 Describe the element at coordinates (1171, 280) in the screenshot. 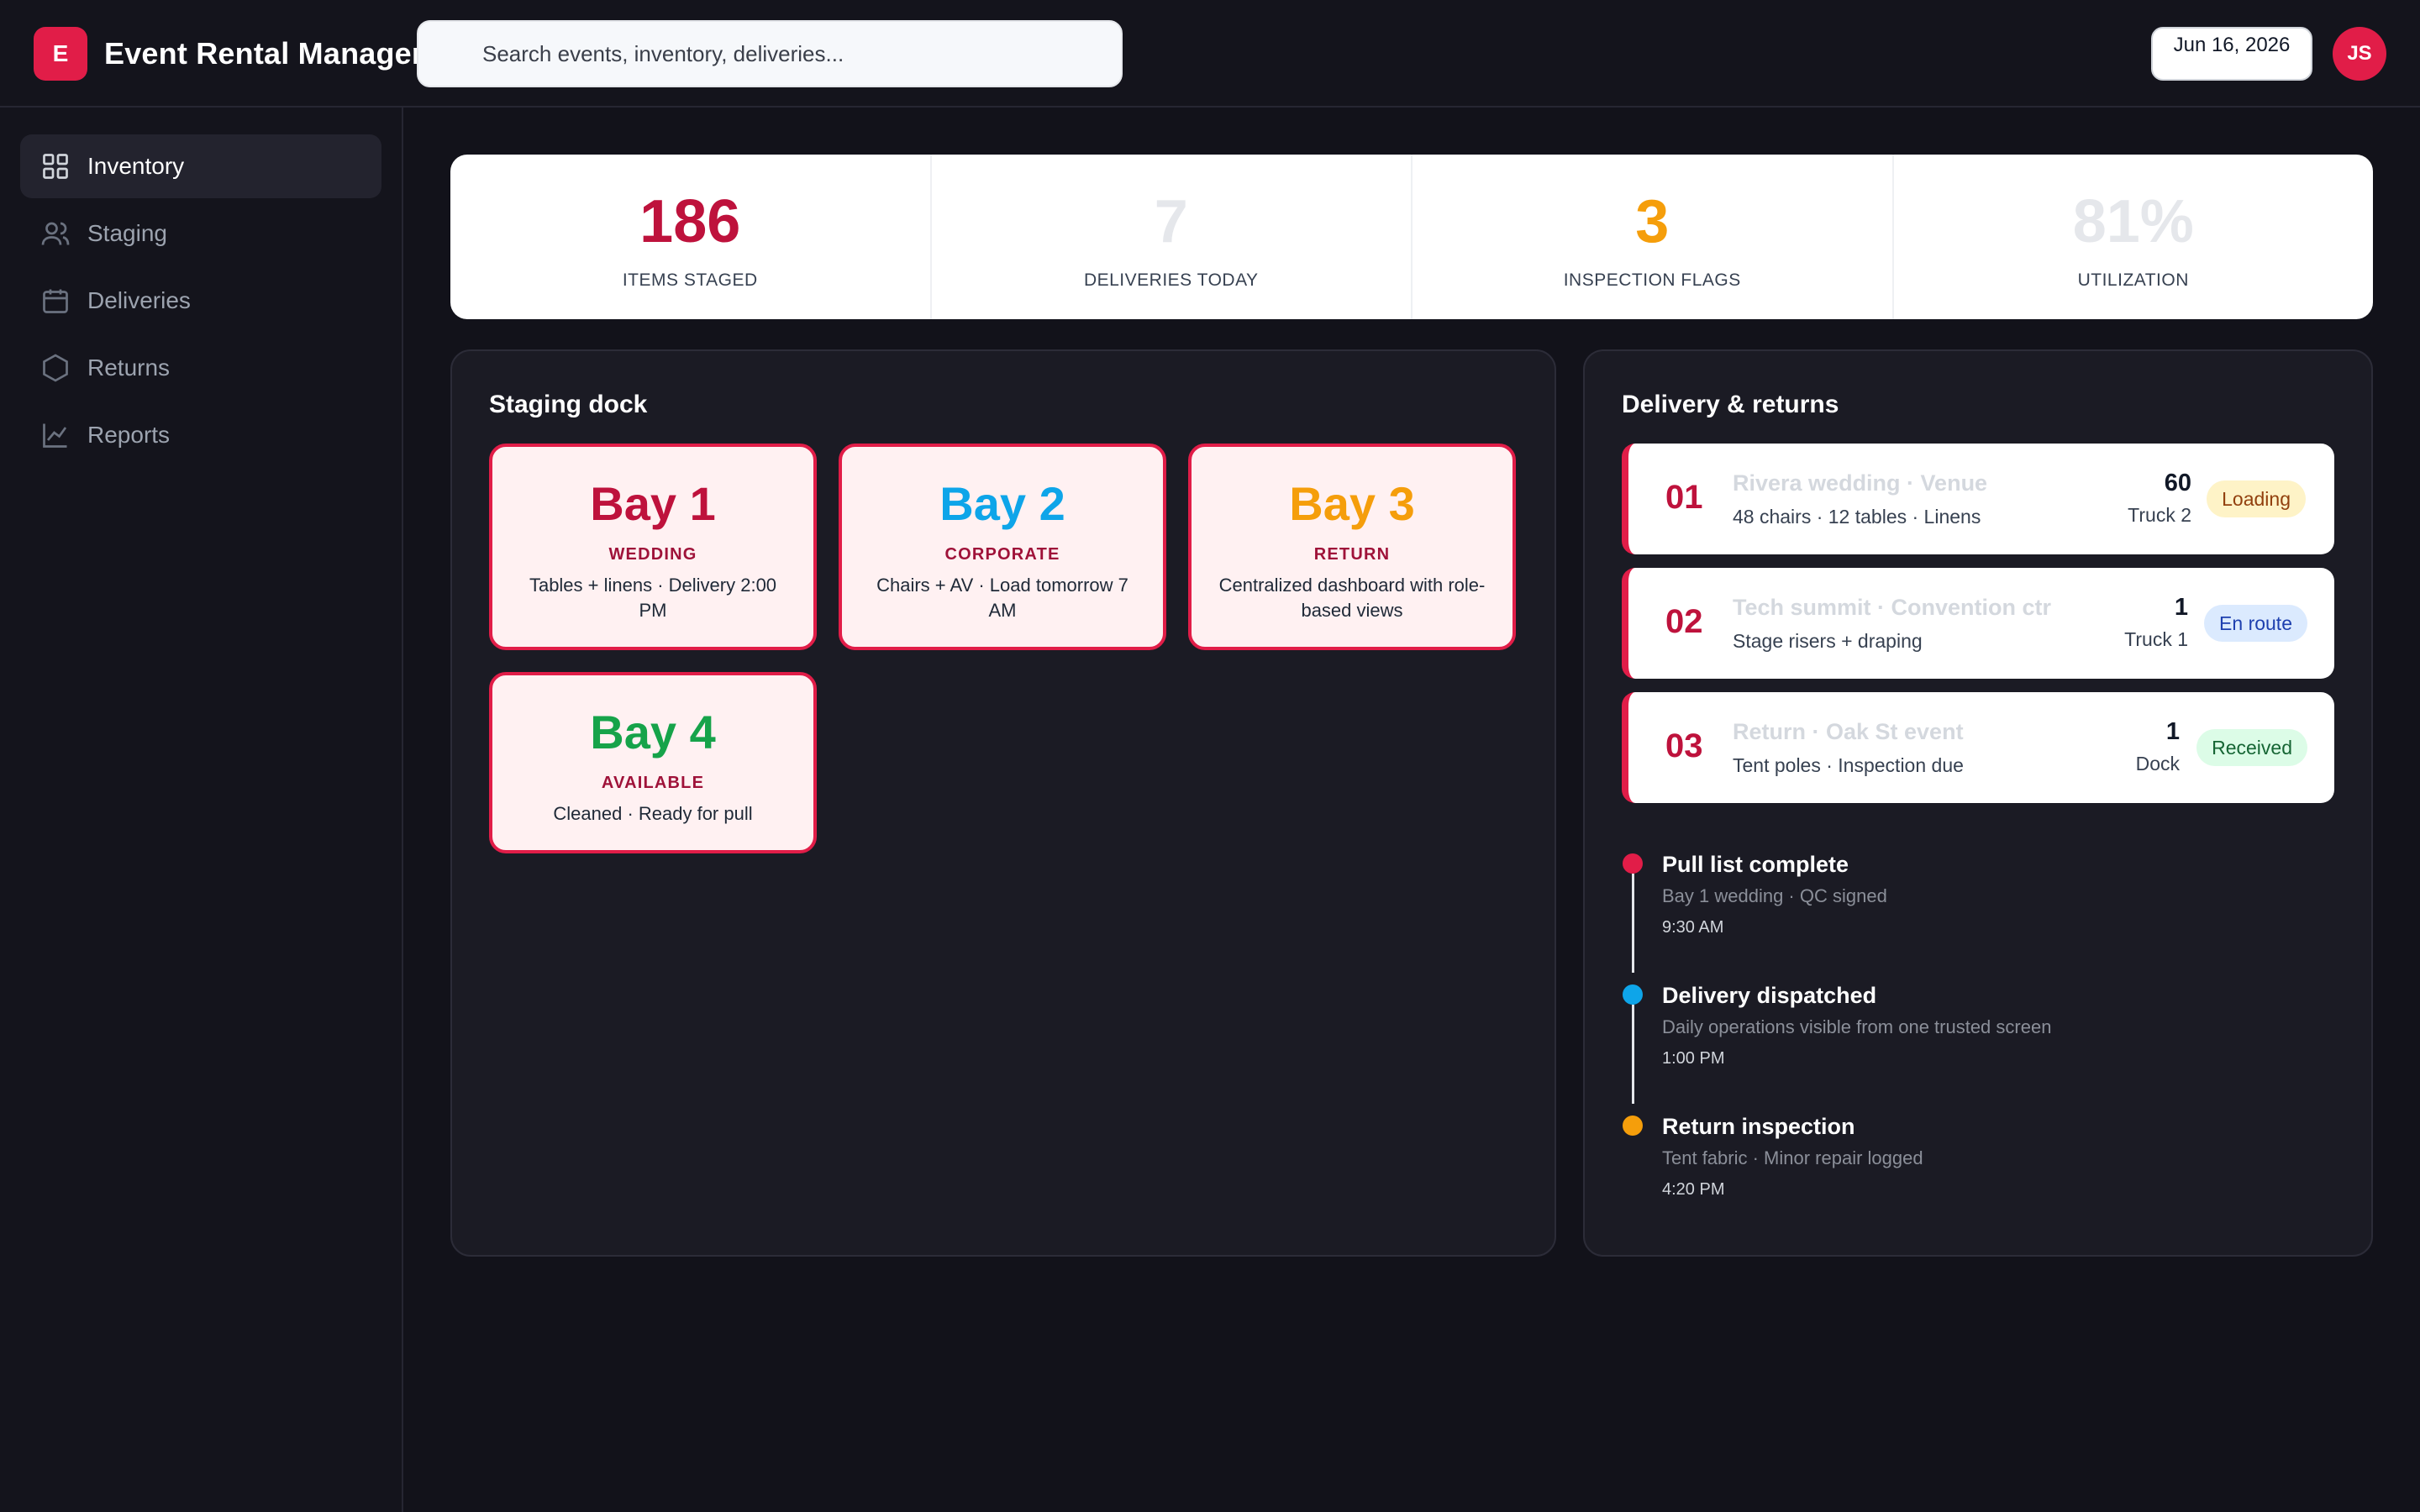

I see `stat-label: DELIVERIES TODAY` at that location.